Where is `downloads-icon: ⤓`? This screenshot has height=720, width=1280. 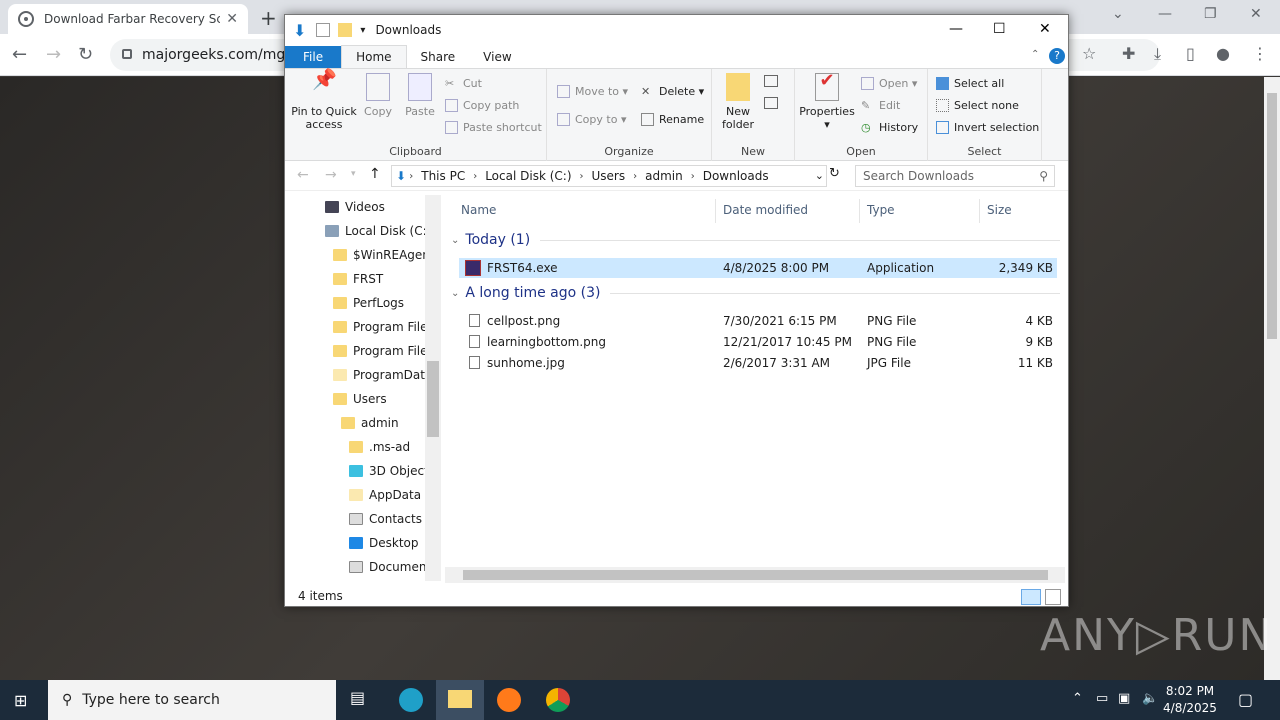
downloads-icon: ⤓ is located at coordinates (1157, 54).